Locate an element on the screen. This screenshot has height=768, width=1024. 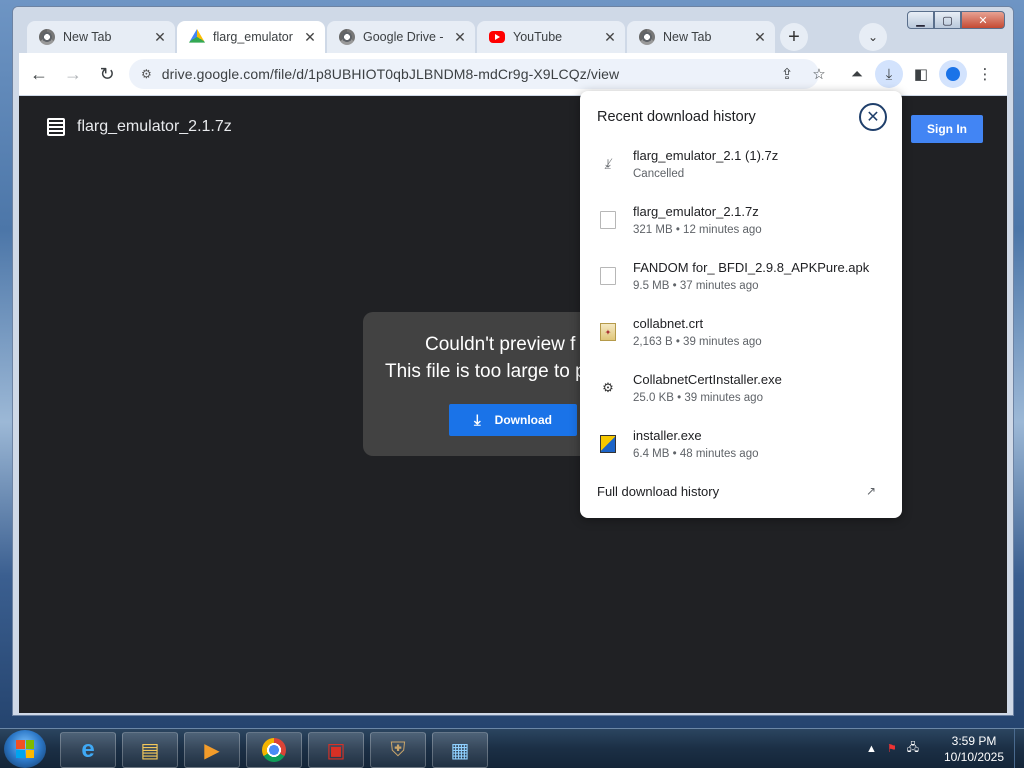
taskbar-clock: 3:59 PM 10/10/2025 is located at coordinates (974, 749).